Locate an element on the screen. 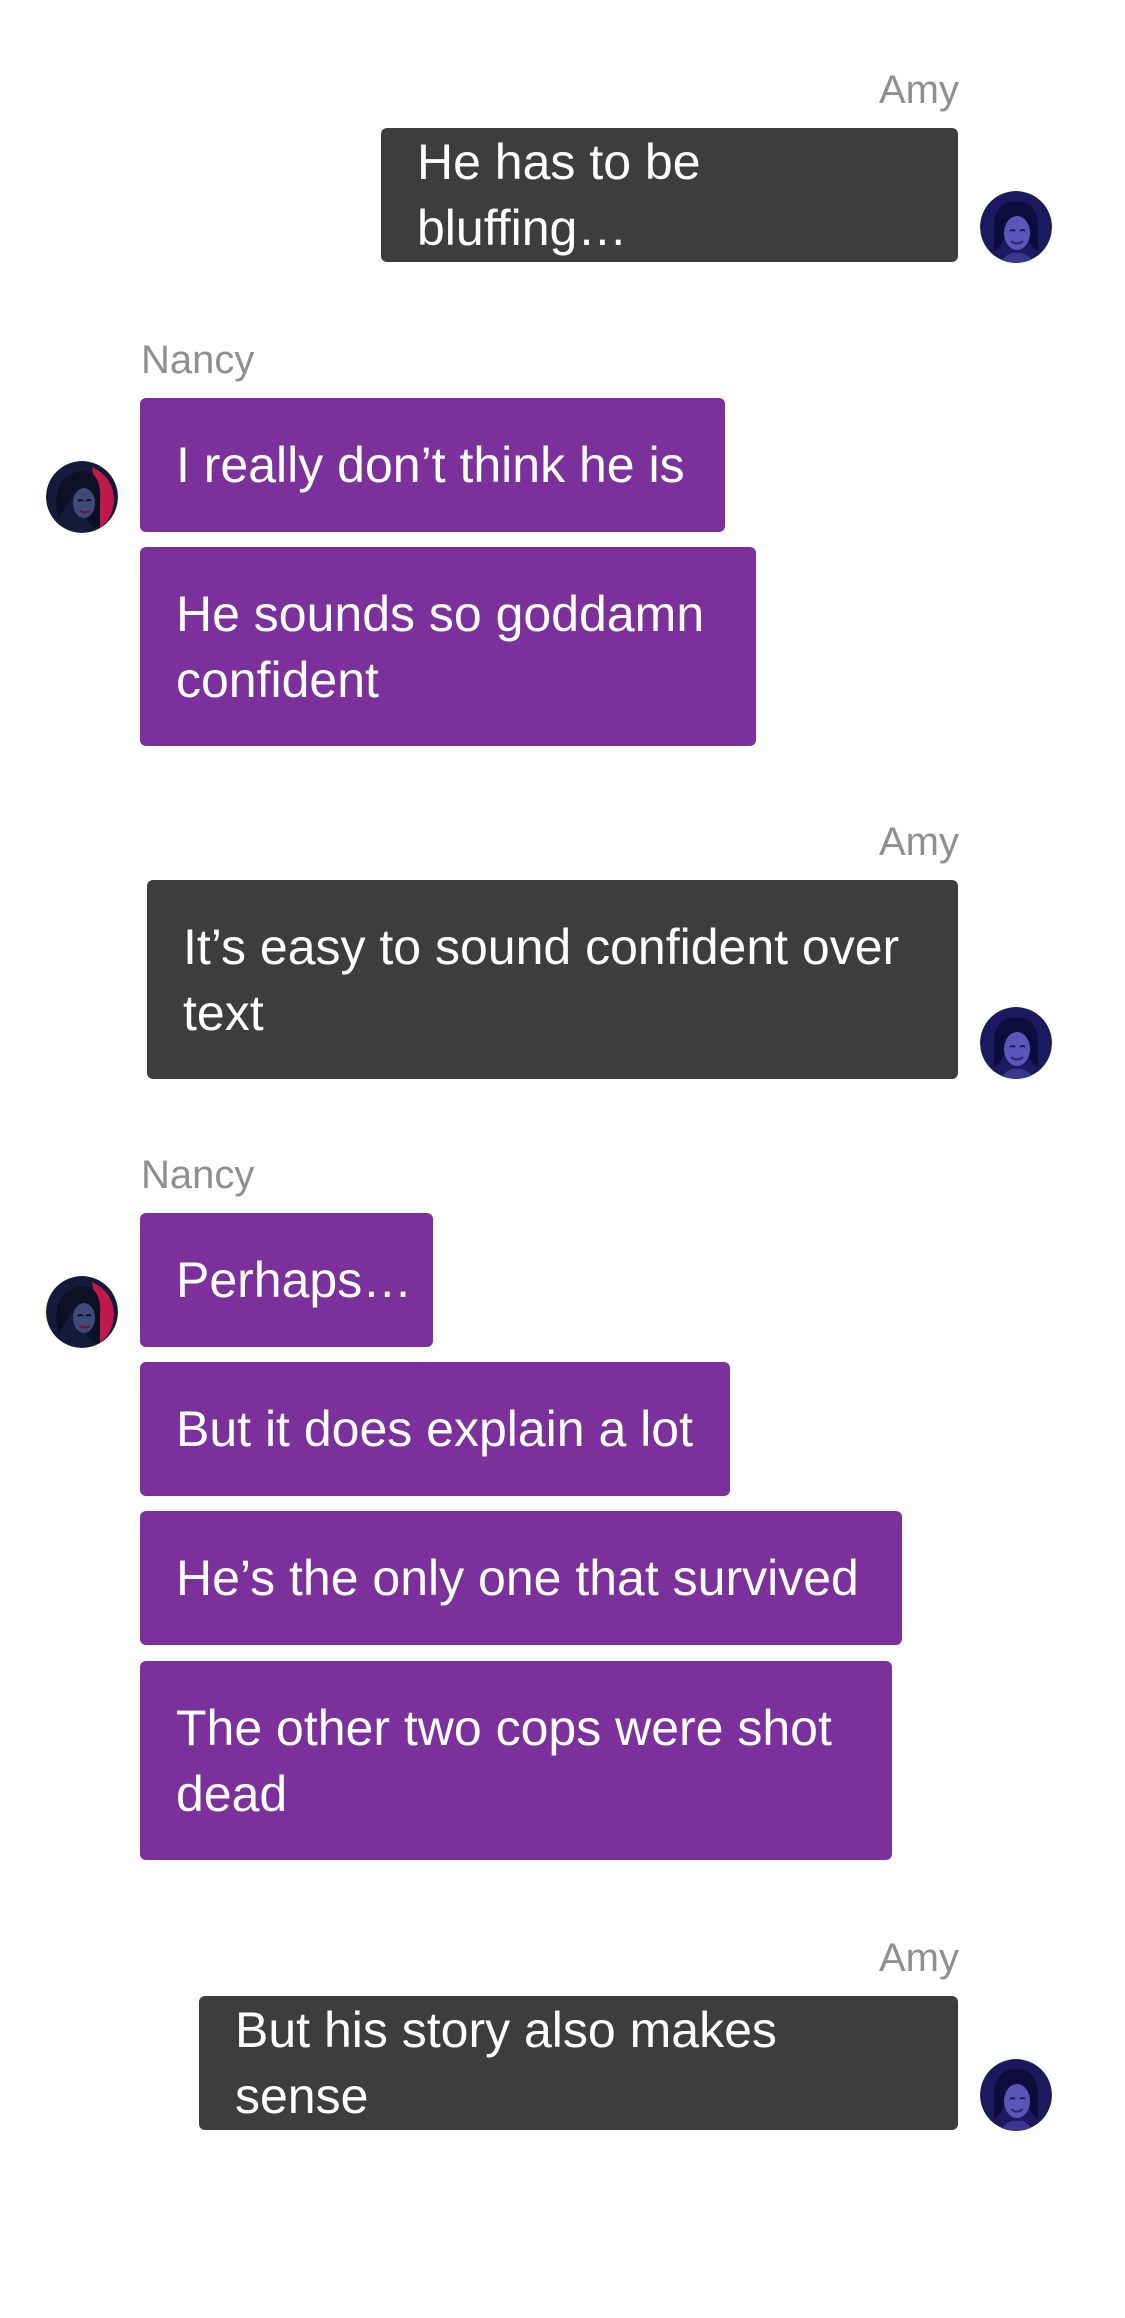  message-text: But his story also makes sense is located at coordinates (506, 2063).